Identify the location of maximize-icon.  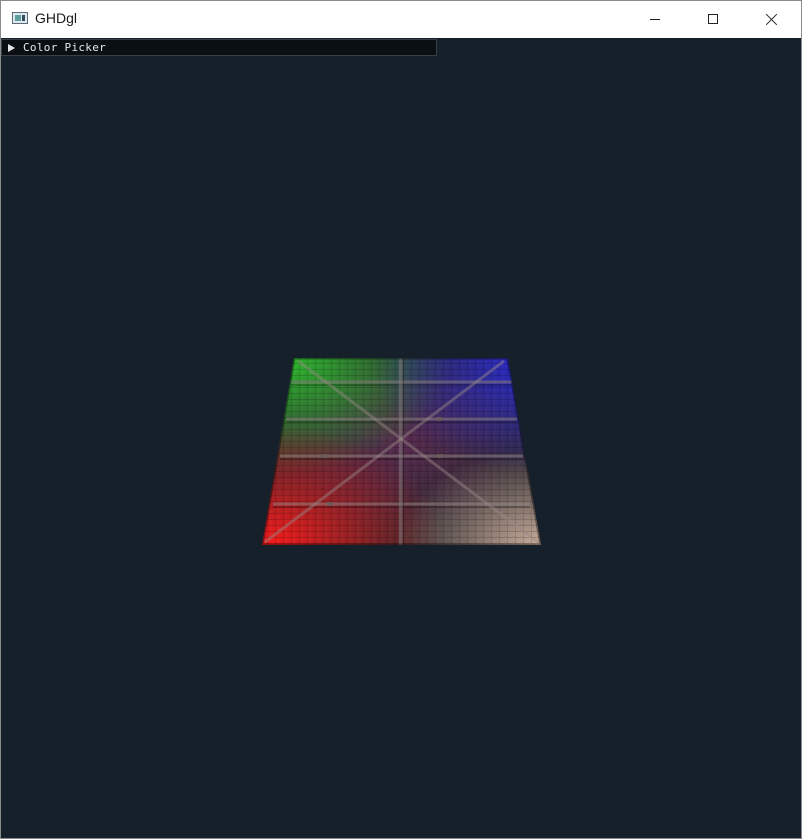
(713, 19).